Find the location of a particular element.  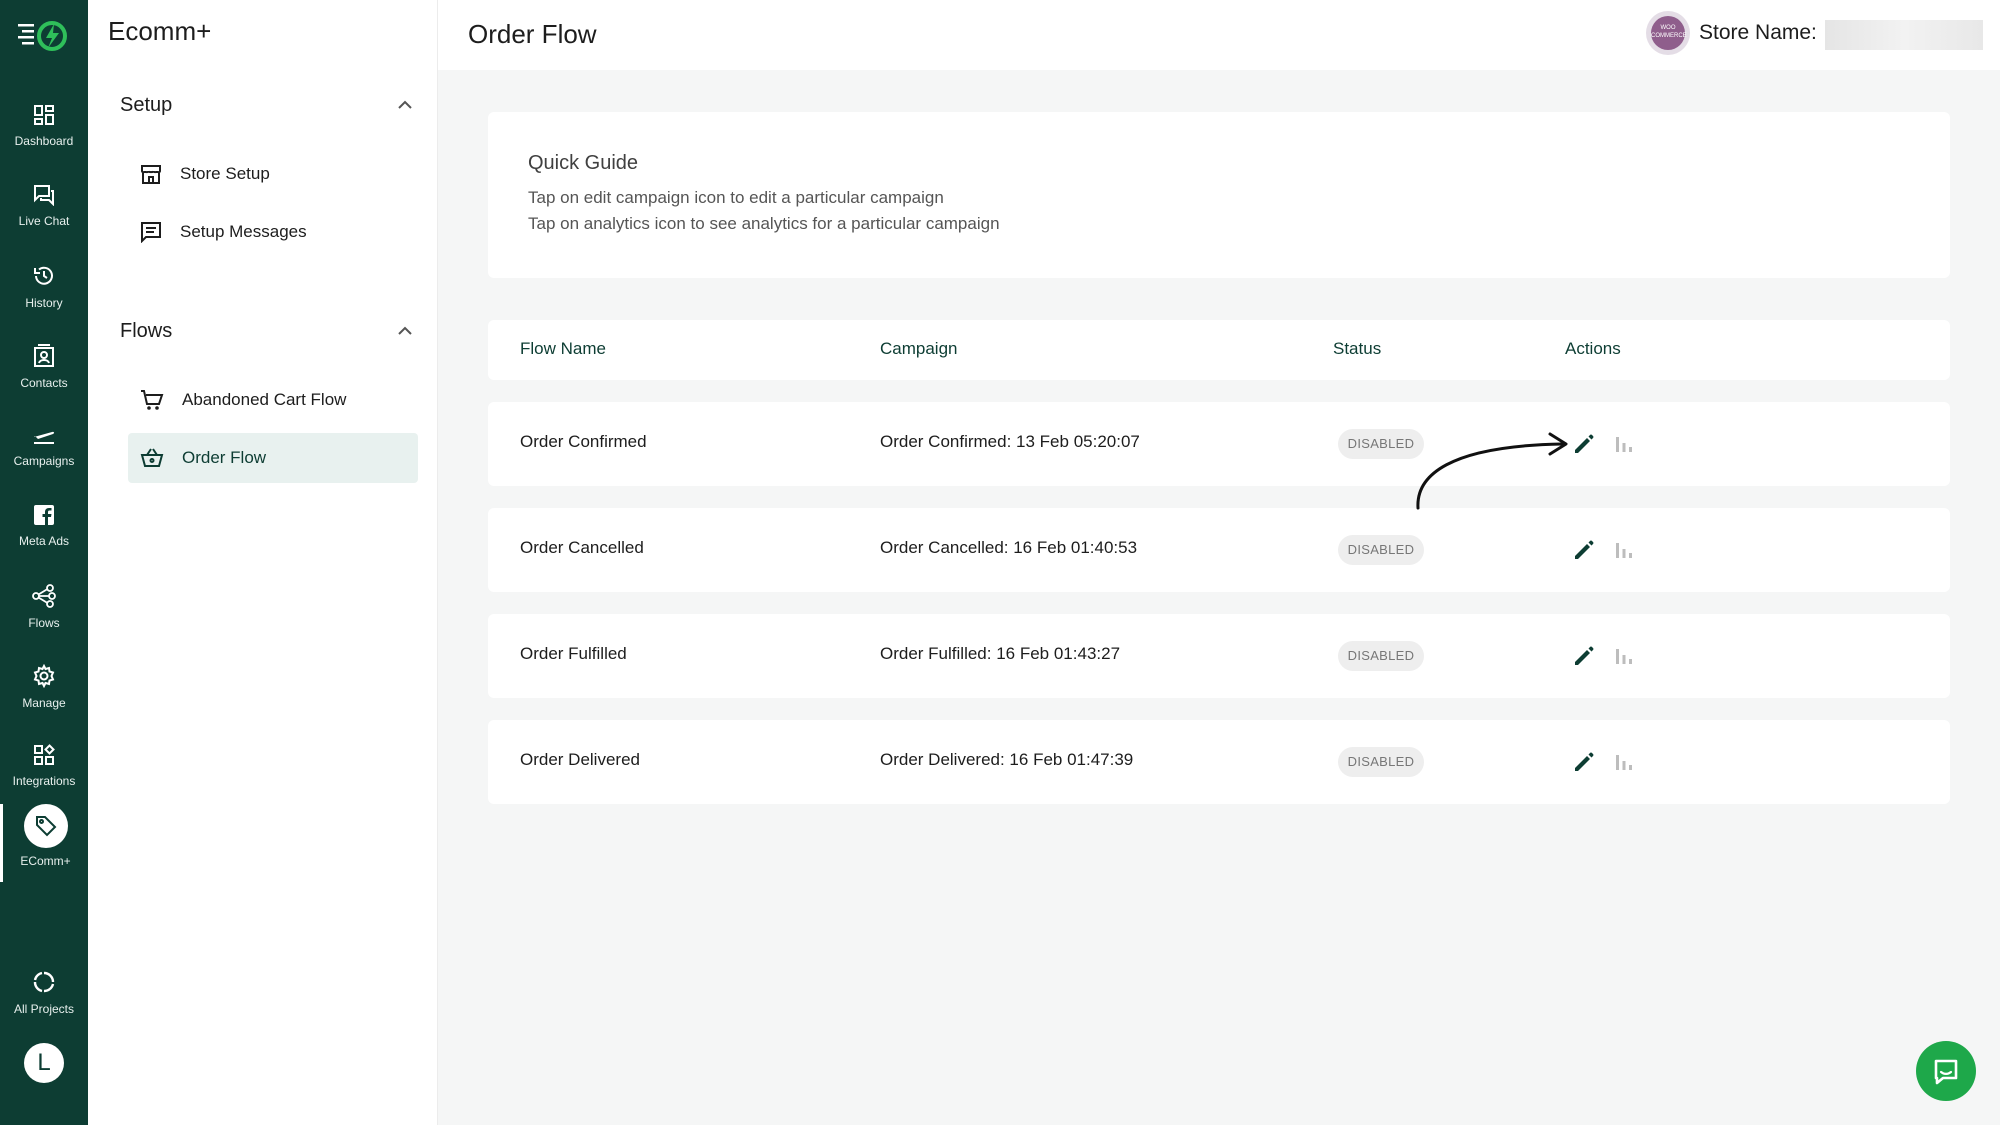

column-header-actions: Actions is located at coordinates (1593, 348).